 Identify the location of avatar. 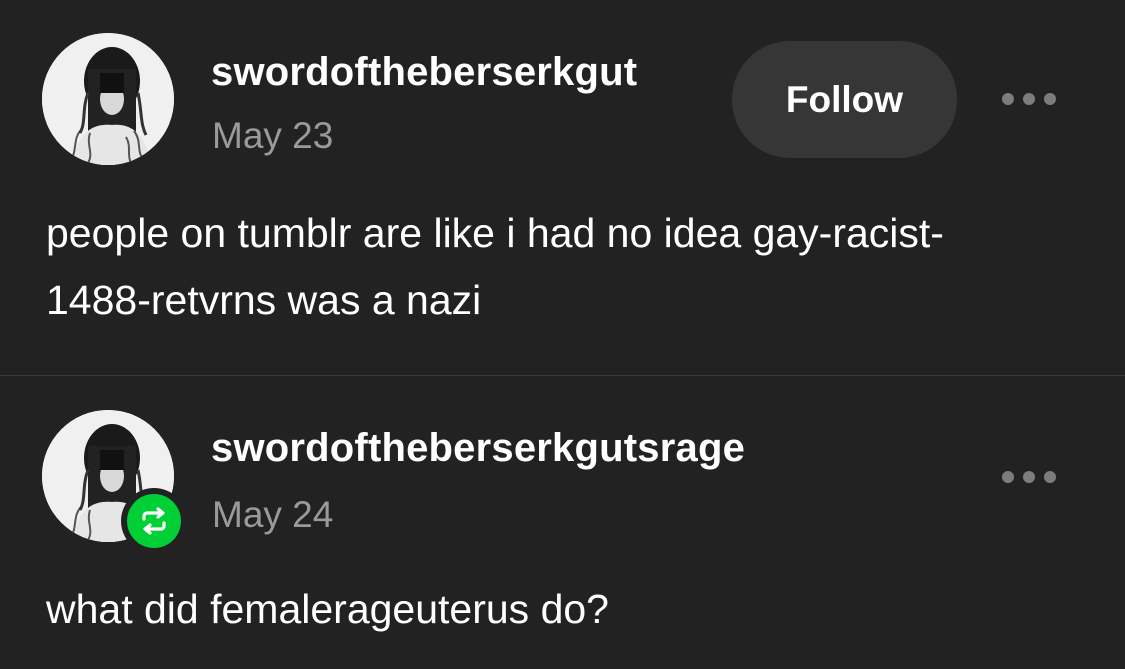
(108, 99).